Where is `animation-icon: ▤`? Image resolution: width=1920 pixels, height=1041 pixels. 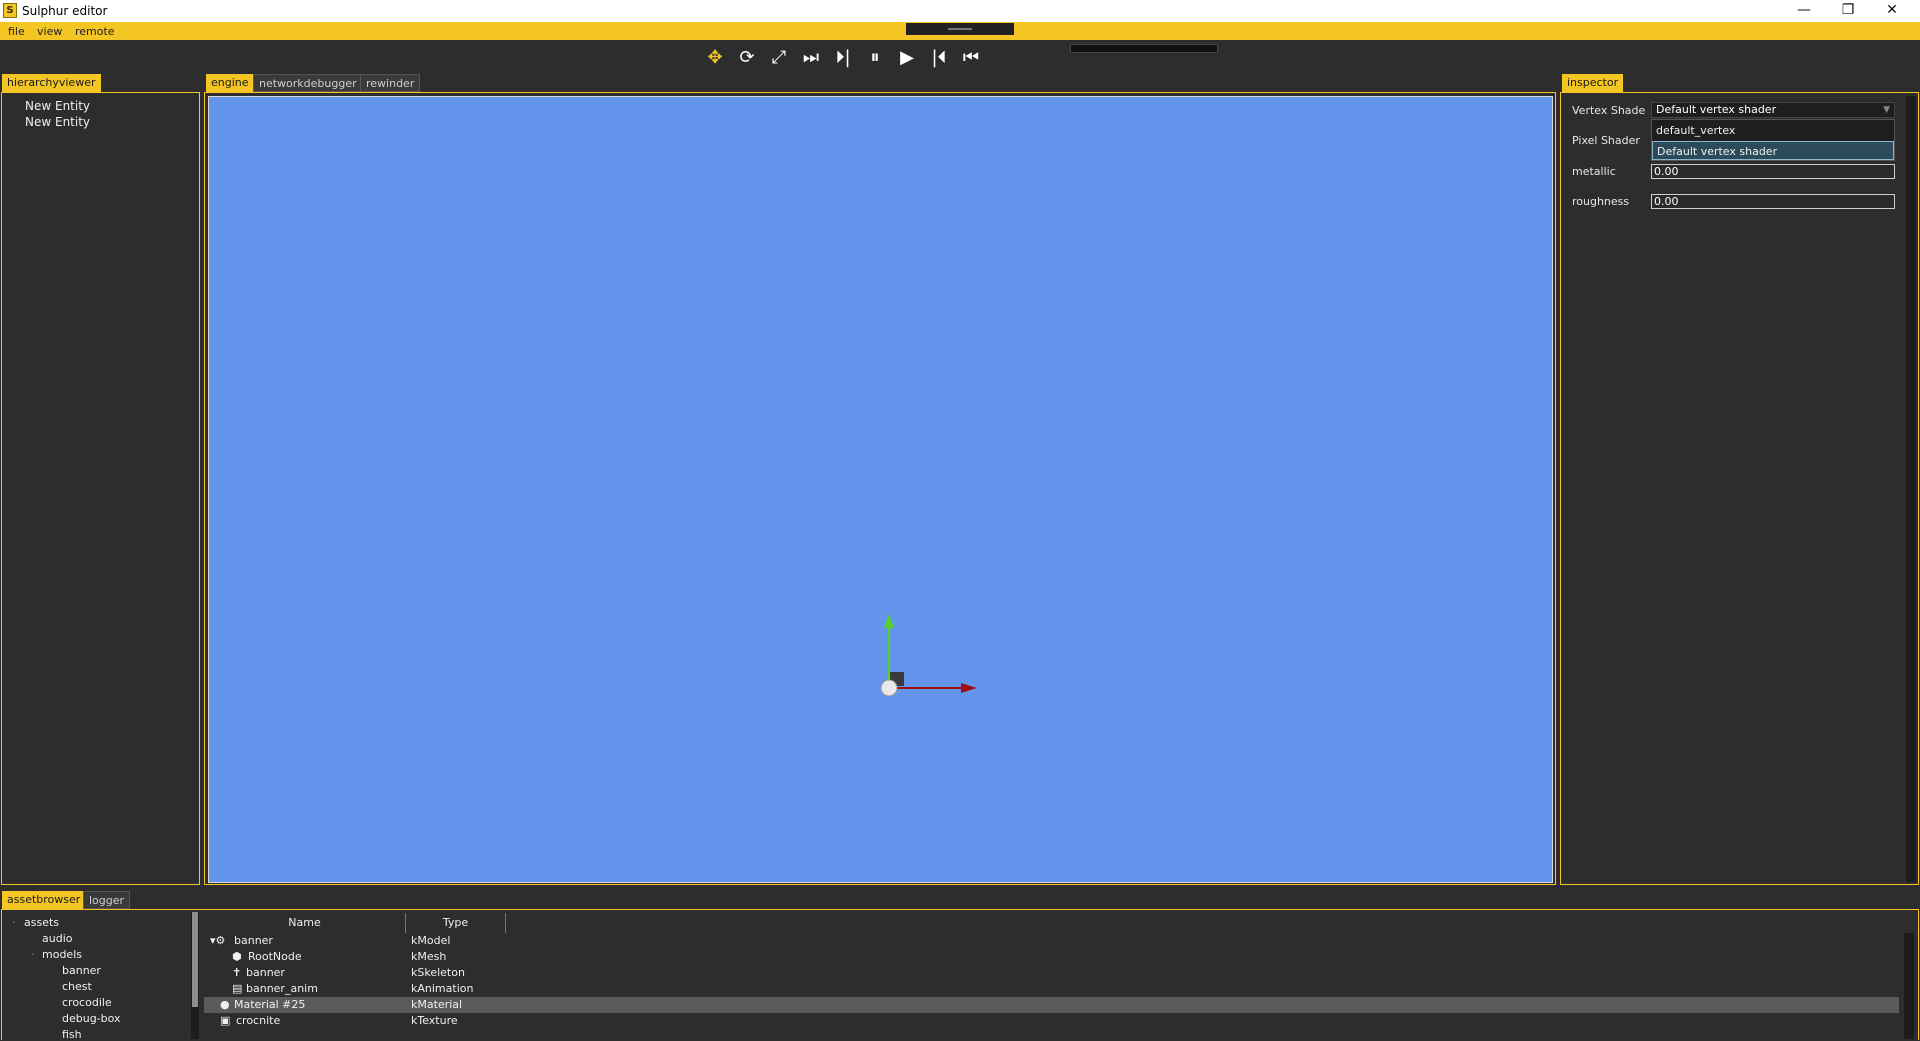 animation-icon: ▤ is located at coordinates (237, 988).